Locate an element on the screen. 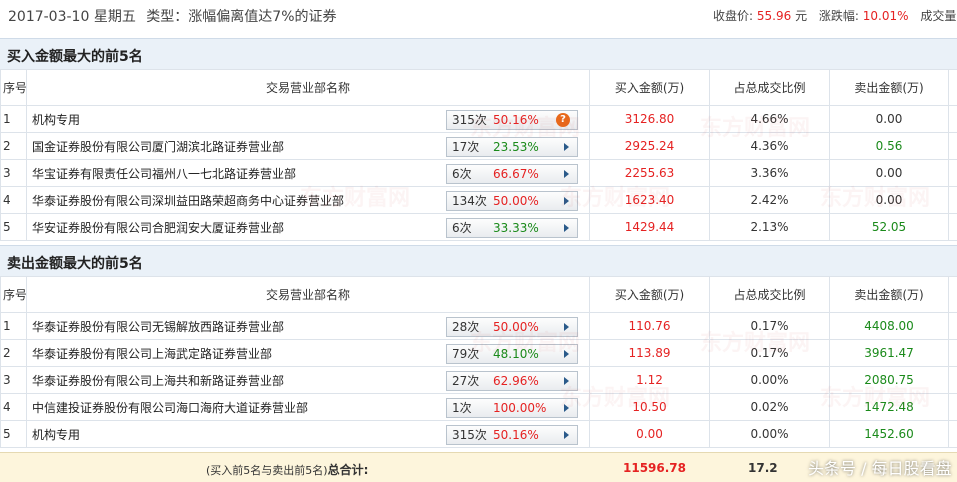 This screenshot has width=957, height=482. close-value: 55.96 is located at coordinates (774, 16).